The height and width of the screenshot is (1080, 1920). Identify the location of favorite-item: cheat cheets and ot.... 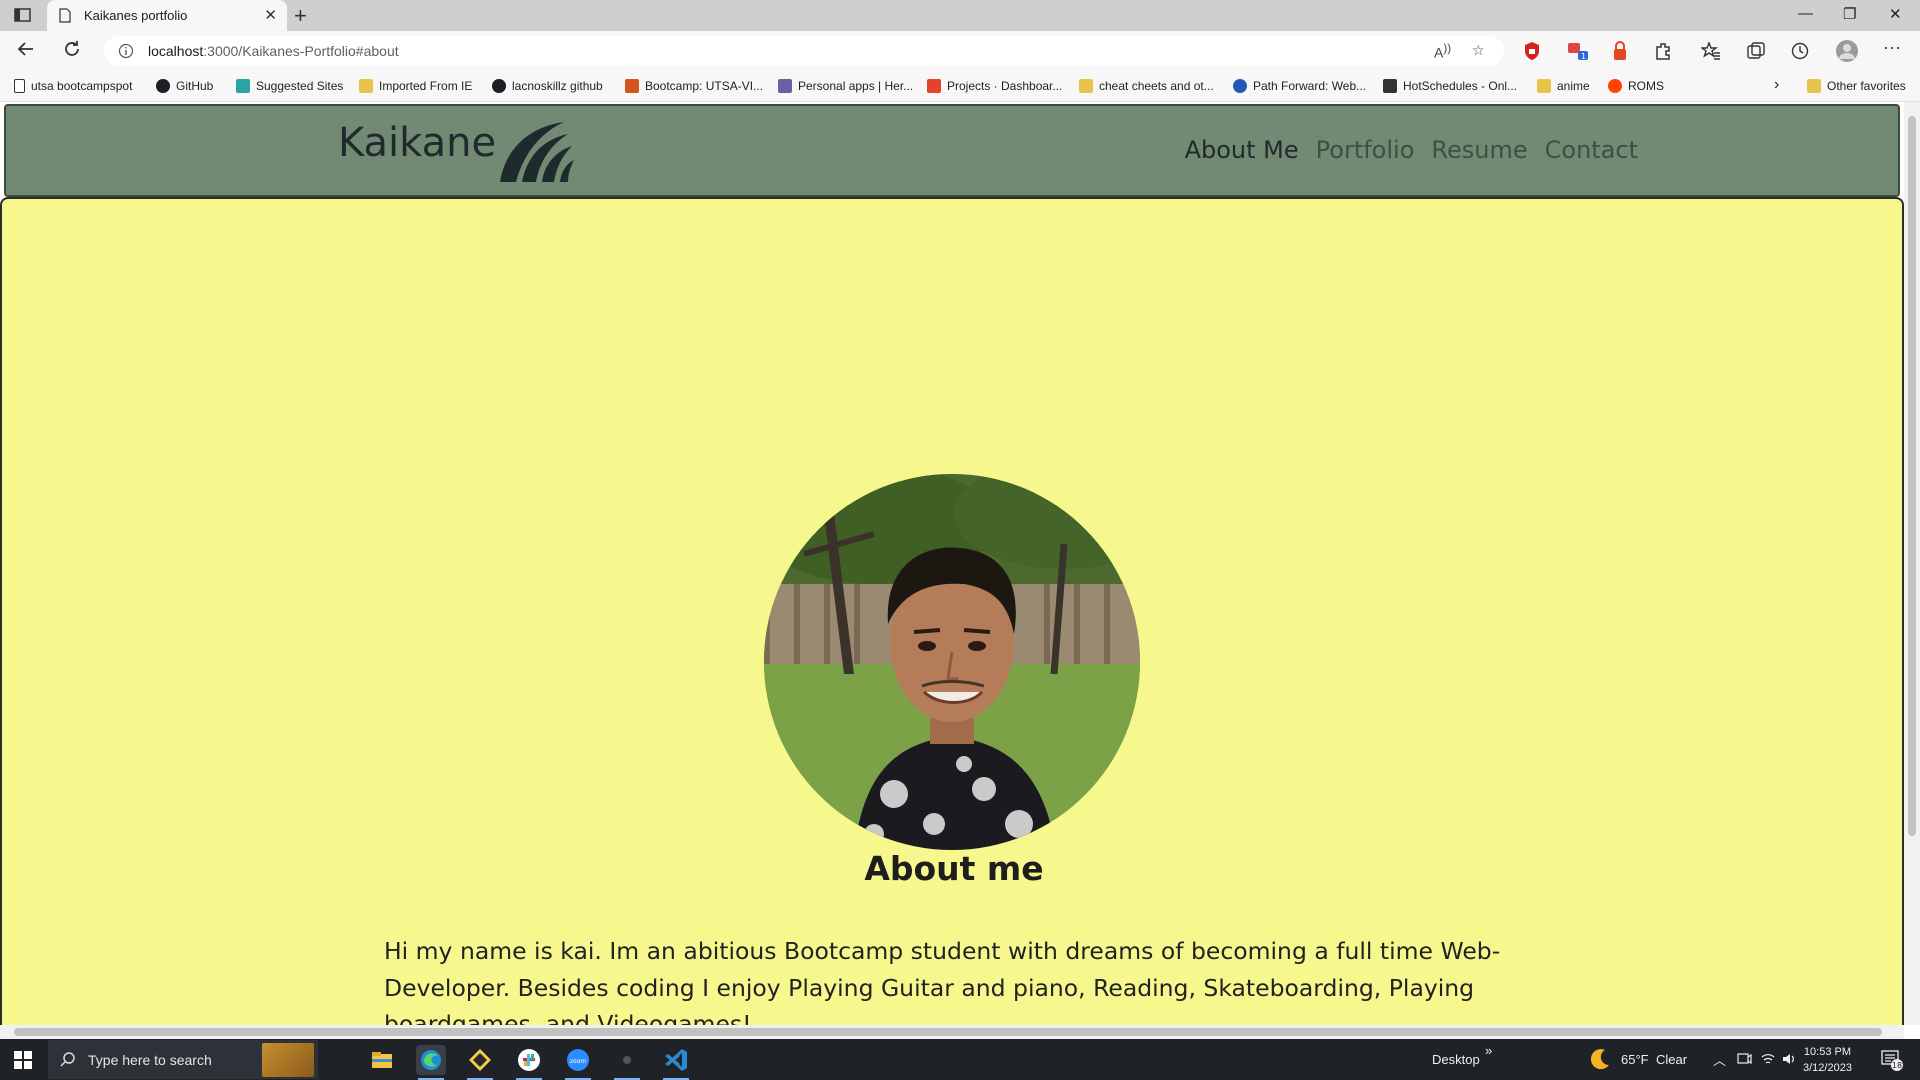
(1146, 86).